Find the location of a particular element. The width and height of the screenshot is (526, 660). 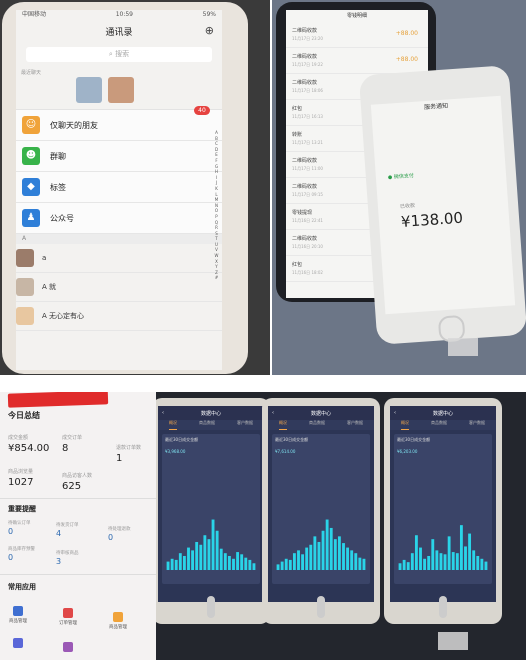

app-icon is located at coordinates (68, 647).